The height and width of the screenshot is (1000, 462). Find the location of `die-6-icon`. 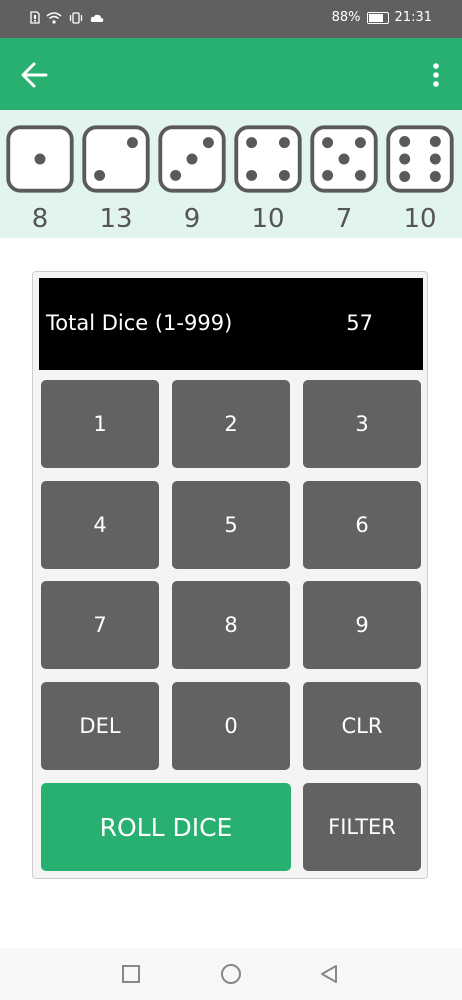

die-6-icon is located at coordinates (420, 159).